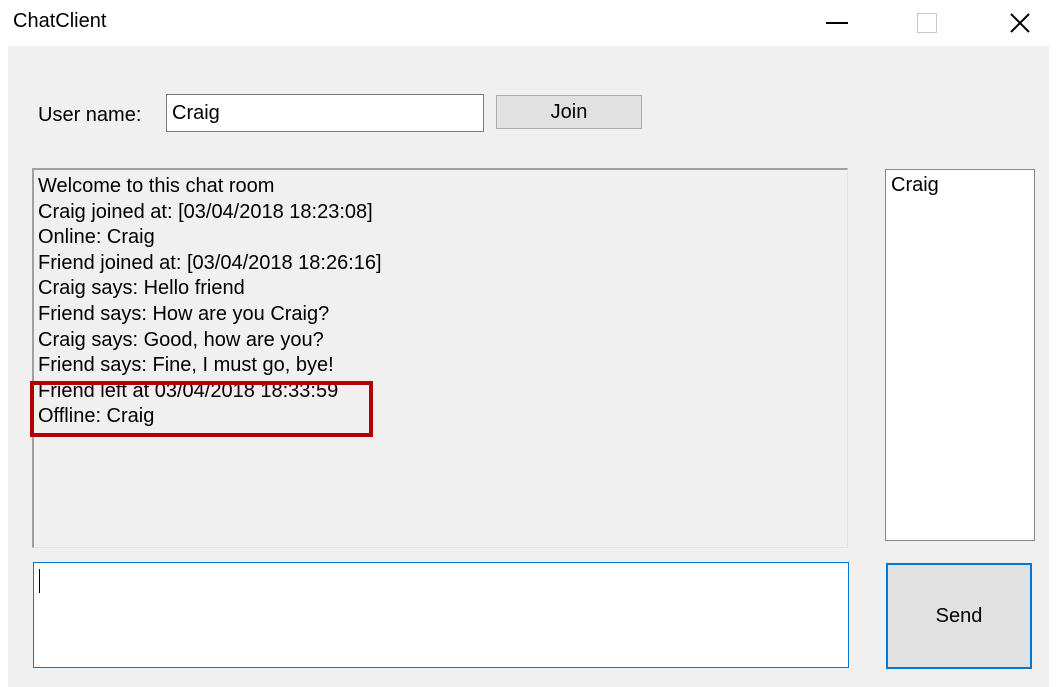  I want to click on chat-log-line: Friend says: How are you Craig?, so click(184, 313).